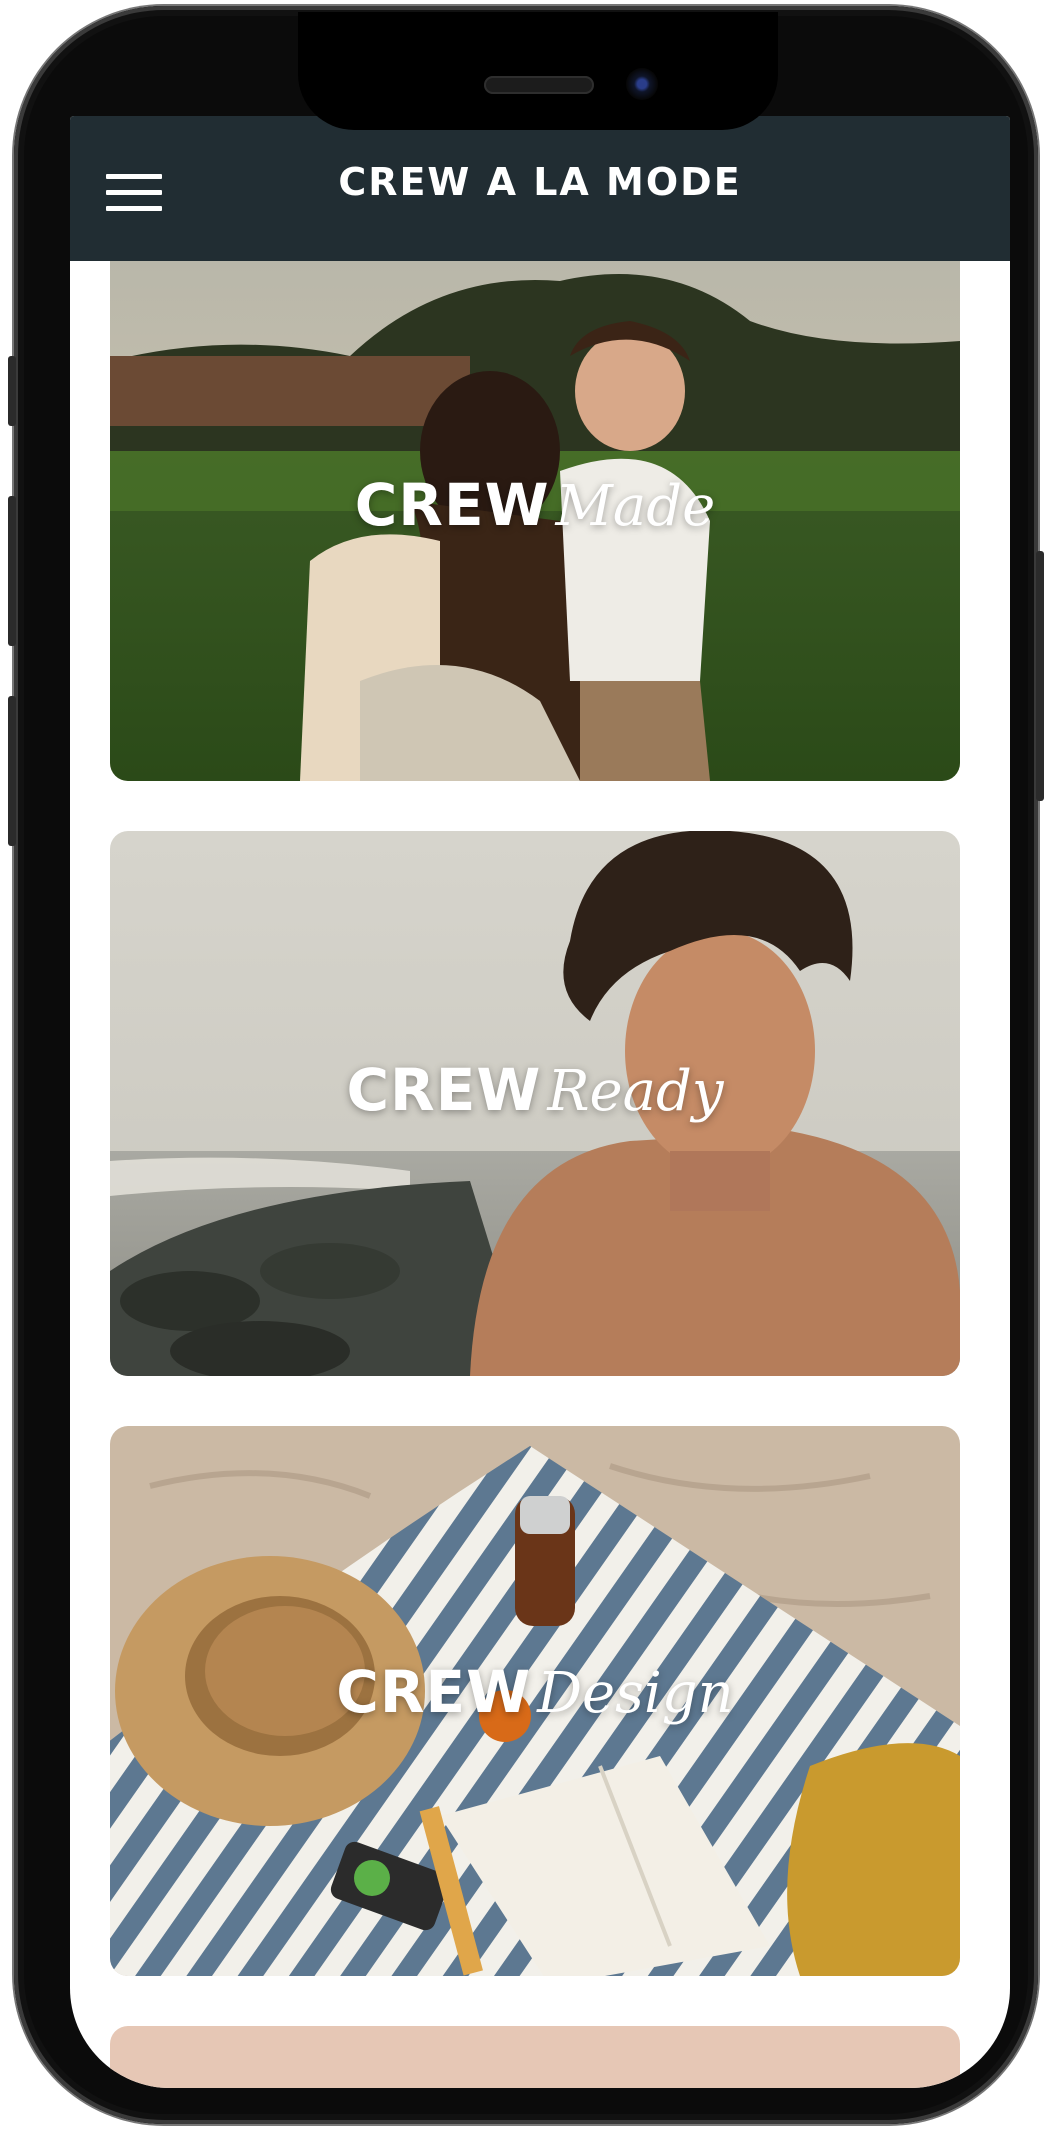 This screenshot has width=1052, height=2134. What do you see at coordinates (1040, 676) in the screenshot?
I see `power-button` at bounding box center [1040, 676].